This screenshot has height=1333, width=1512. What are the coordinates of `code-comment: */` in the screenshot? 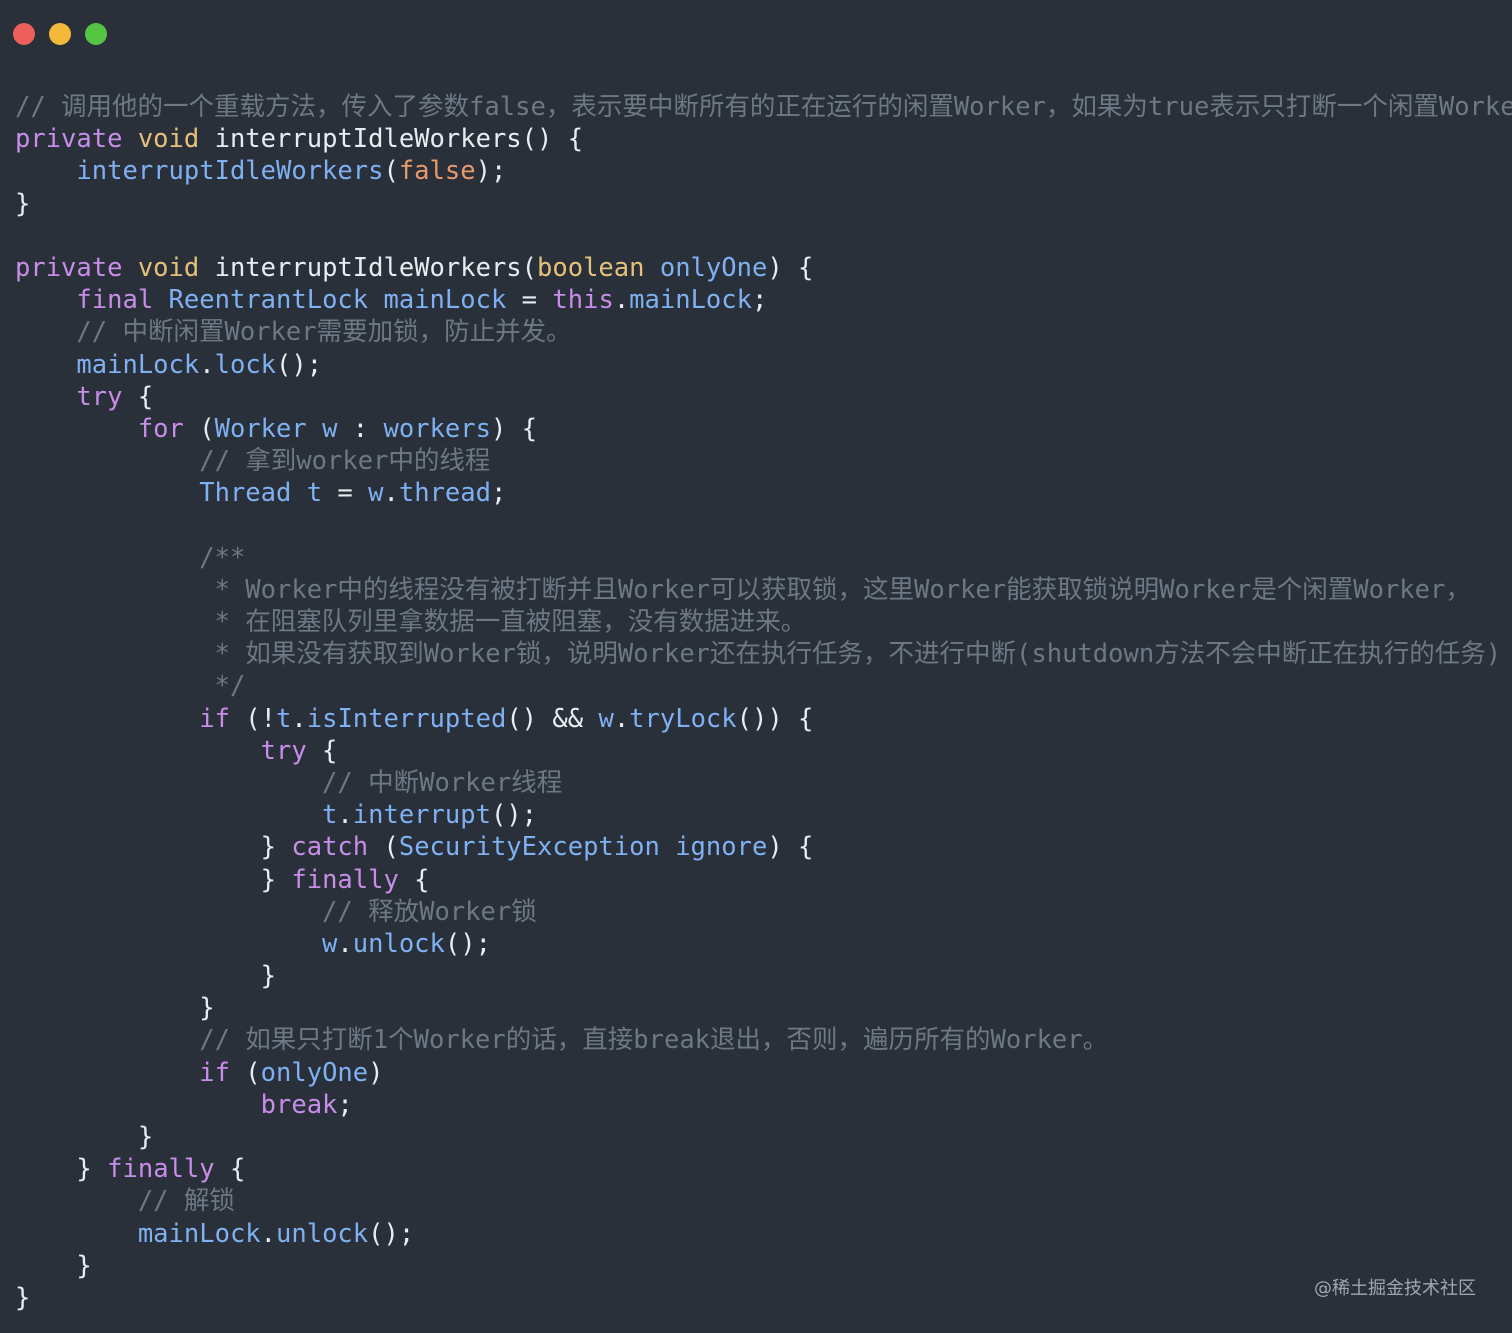 It's located at (230, 686).